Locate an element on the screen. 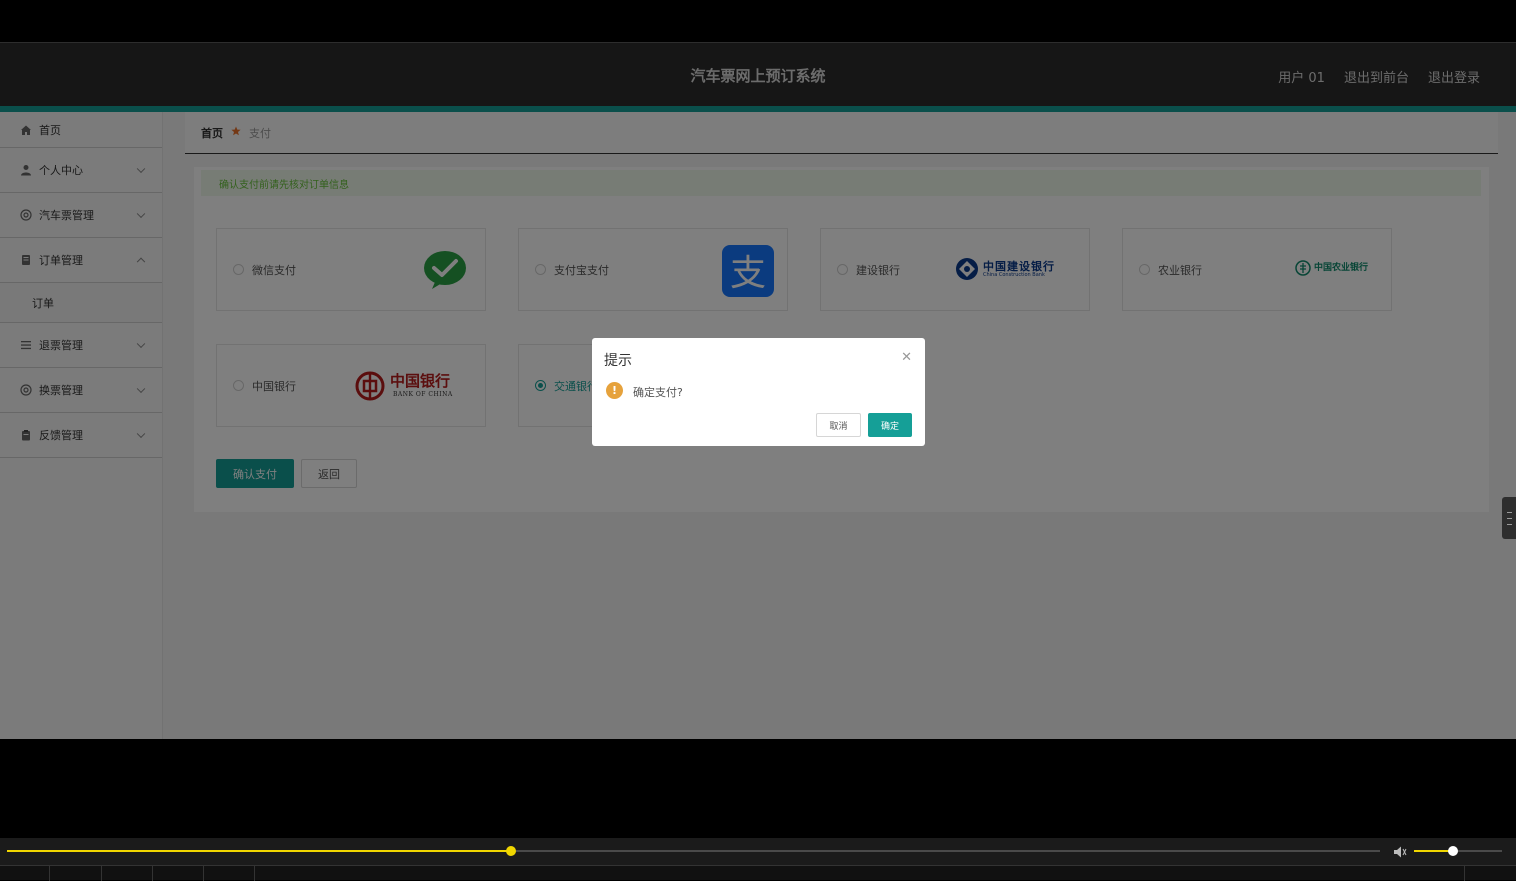 The height and width of the screenshot is (881, 1516). close-icon: ✕ is located at coordinates (906, 357).